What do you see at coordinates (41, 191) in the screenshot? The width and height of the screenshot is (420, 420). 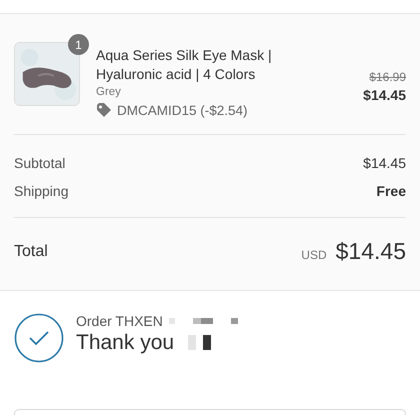 I see `summary-label: Shipping` at bounding box center [41, 191].